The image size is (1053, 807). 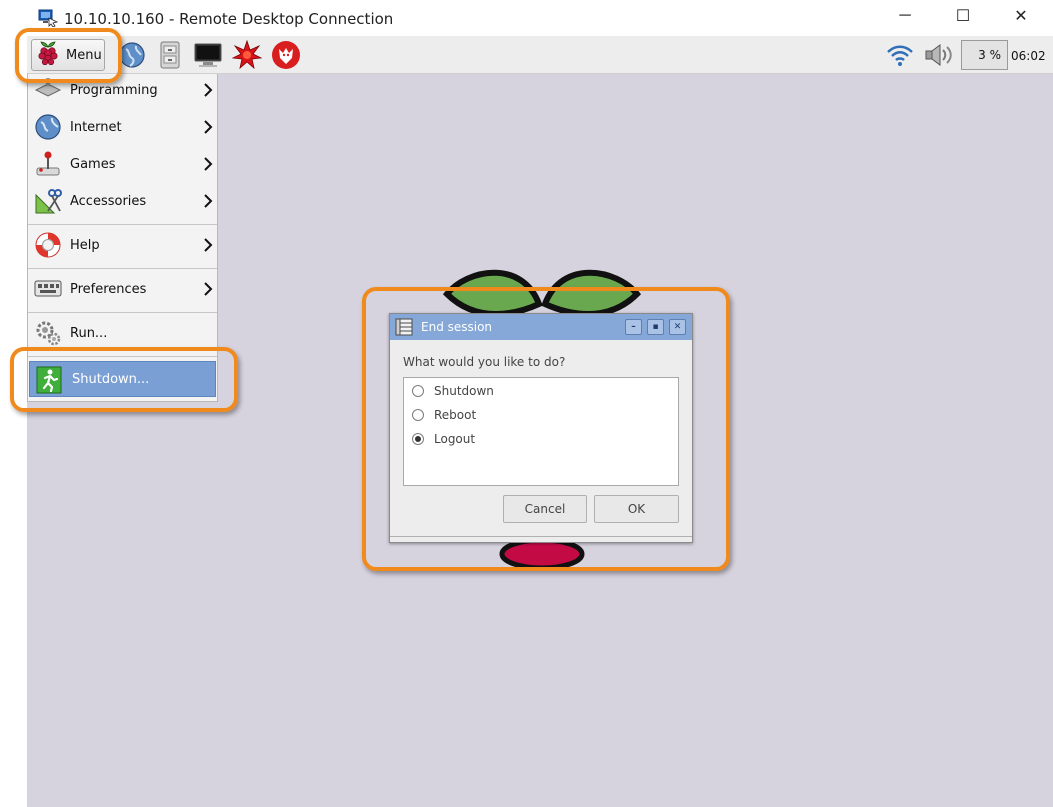 What do you see at coordinates (48, 127) in the screenshot?
I see `internet-globe-icon` at bounding box center [48, 127].